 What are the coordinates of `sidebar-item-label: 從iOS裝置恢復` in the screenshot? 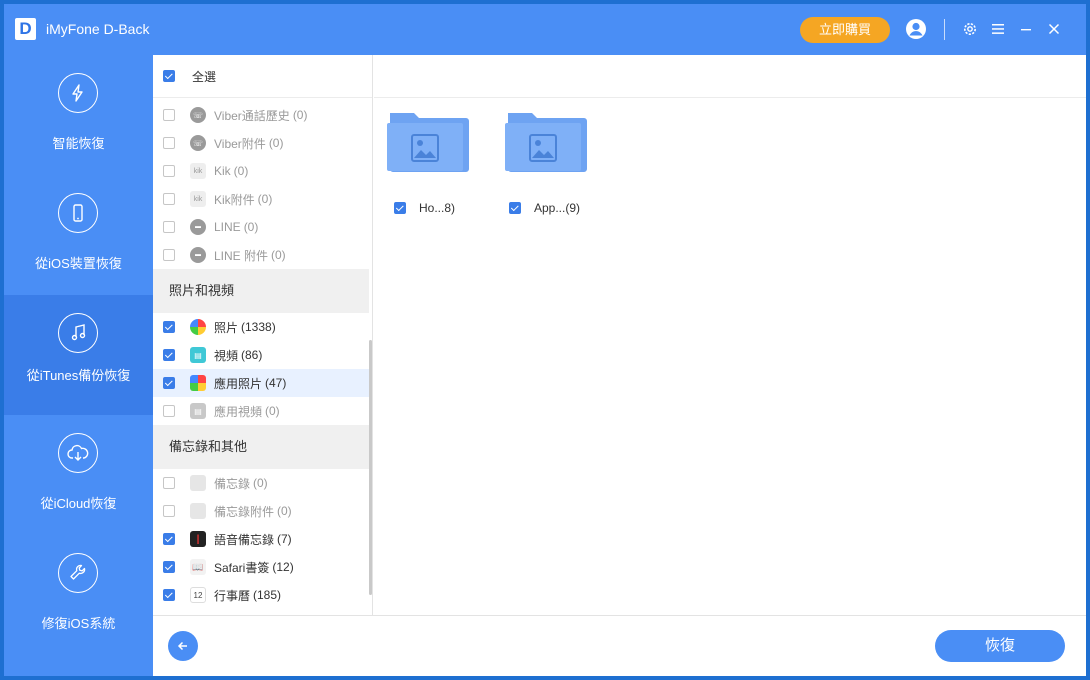 It's located at (78, 263).